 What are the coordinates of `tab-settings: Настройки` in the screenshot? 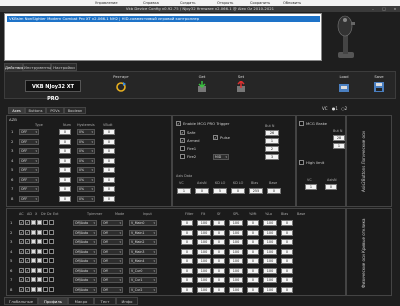 It's located at (64, 67).